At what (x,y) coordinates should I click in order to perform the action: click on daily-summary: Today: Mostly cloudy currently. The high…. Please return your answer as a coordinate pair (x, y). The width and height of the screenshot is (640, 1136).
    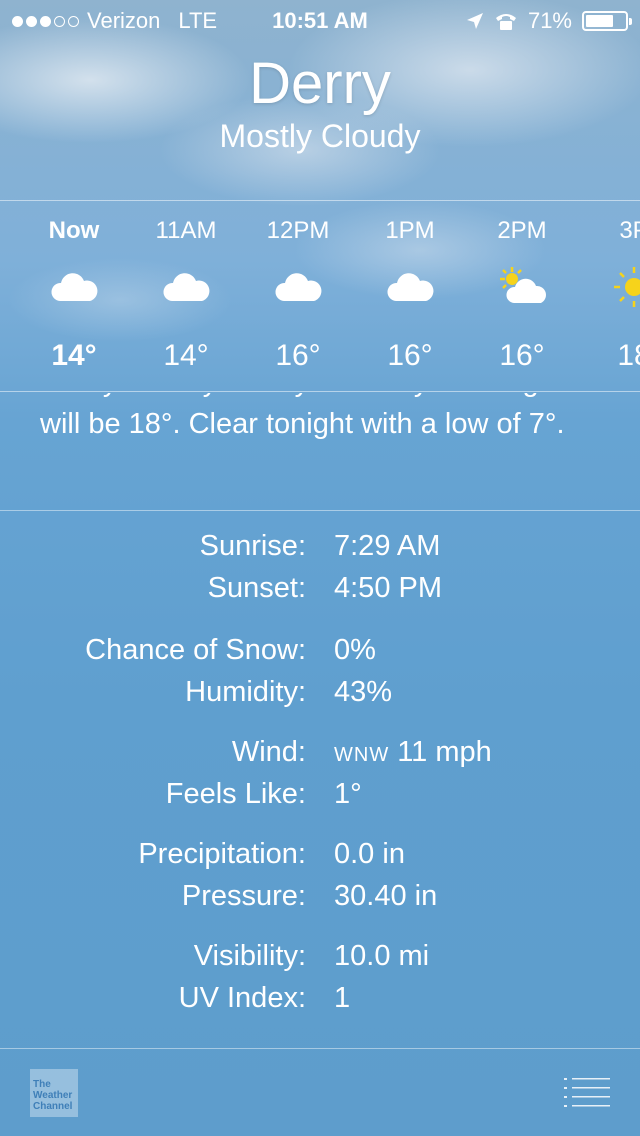
    Looking at the image, I should click on (320, 452).